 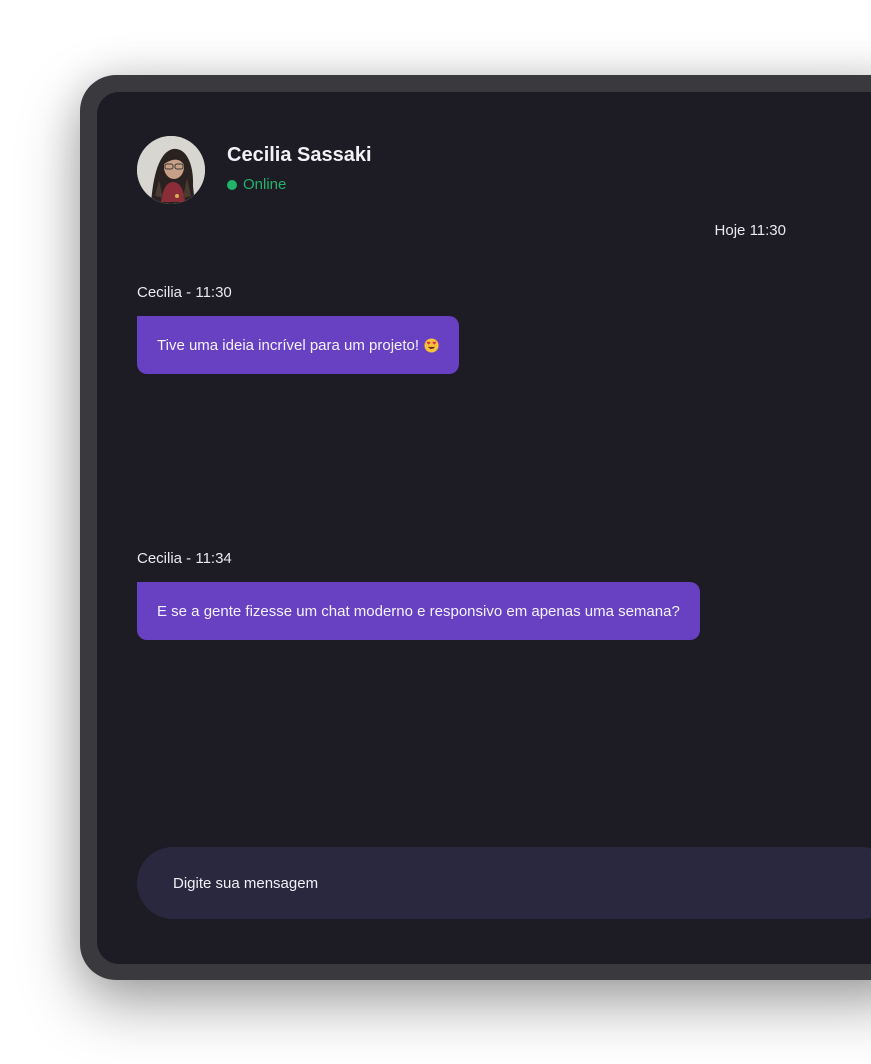 What do you see at coordinates (288, 345) in the screenshot?
I see `message-text: Tive uma ideia incrível para um projeto!` at bounding box center [288, 345].